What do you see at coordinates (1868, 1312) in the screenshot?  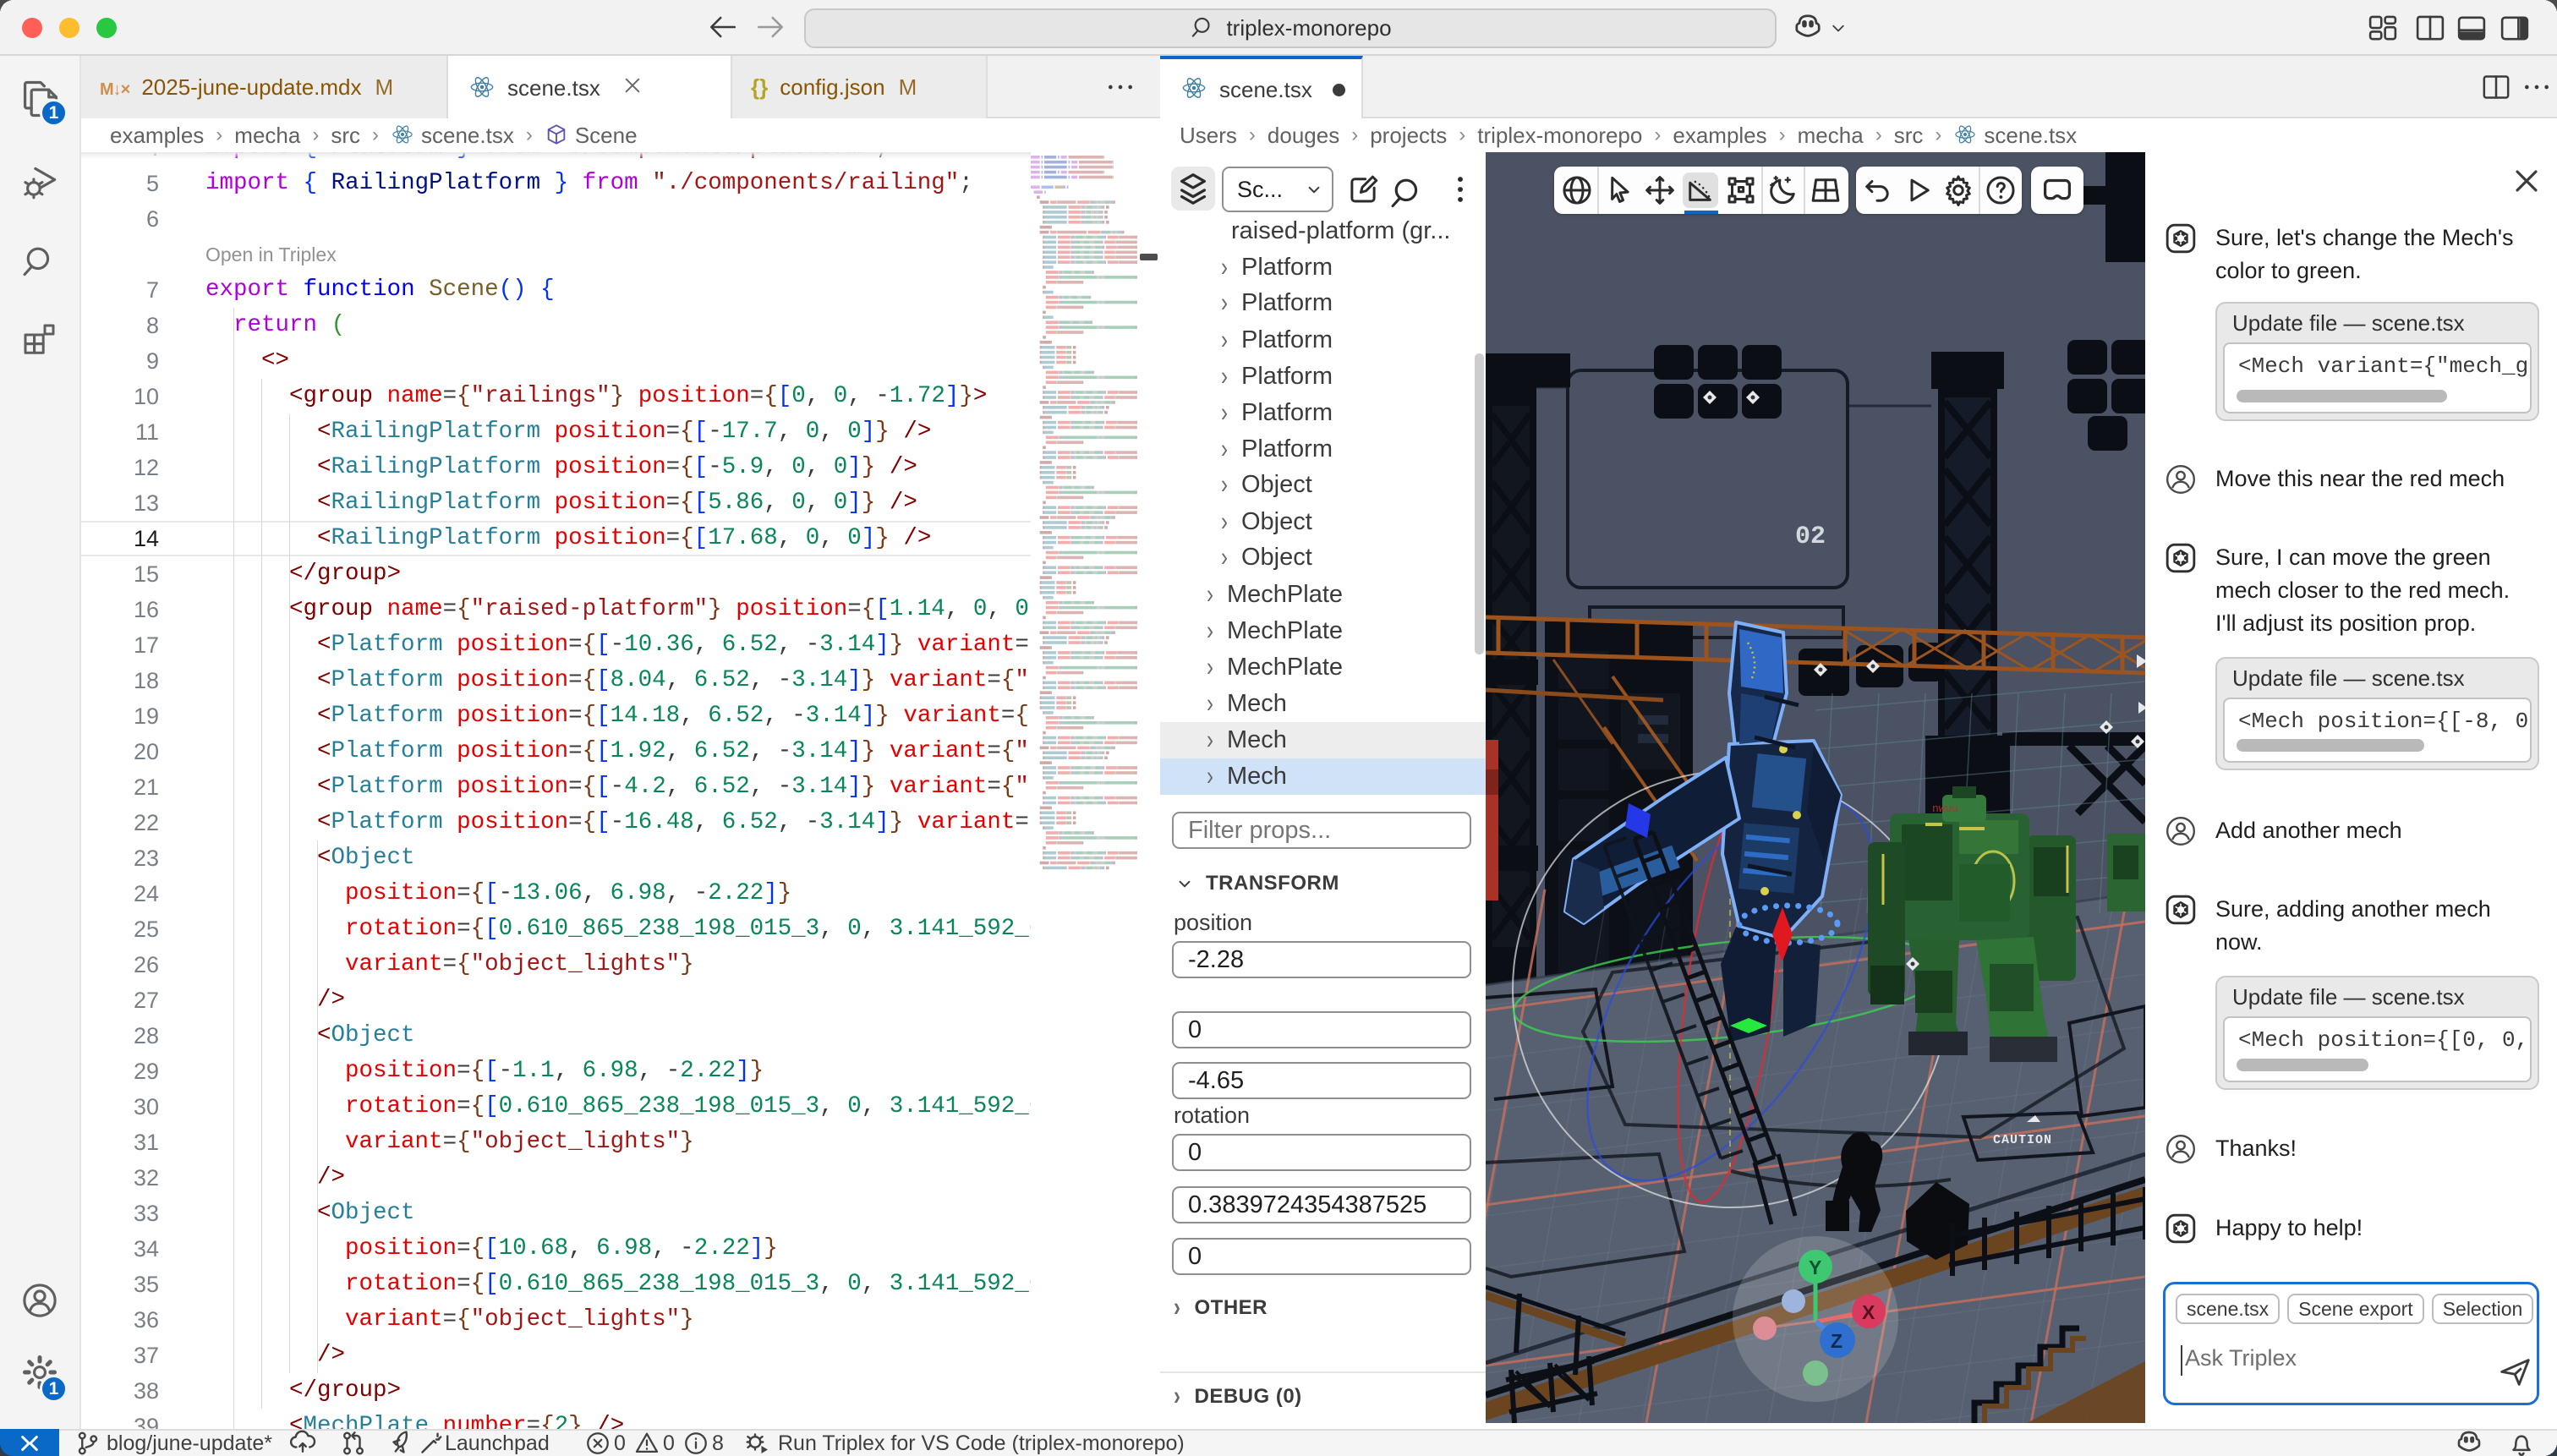 I see `svg-text: X` at bounding box center [1868, 1312].